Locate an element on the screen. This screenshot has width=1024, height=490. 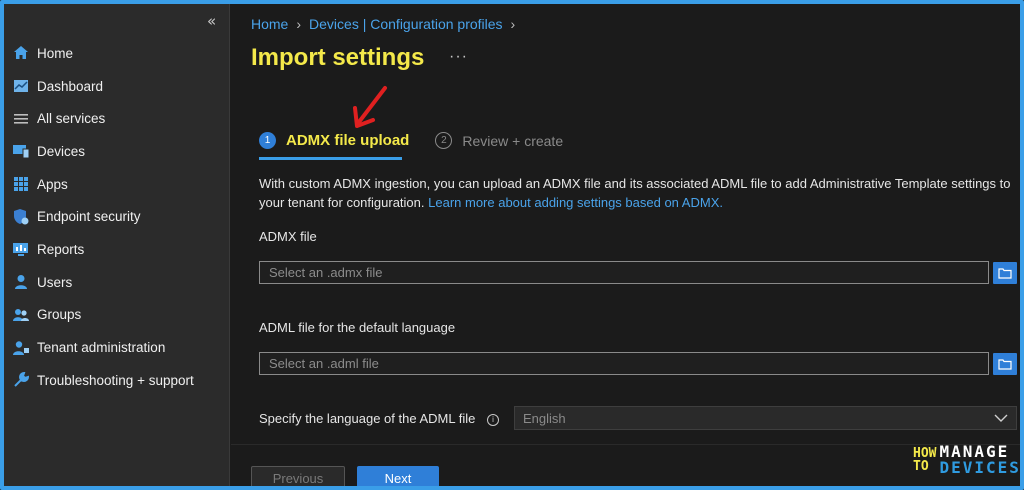
step-review-create: 2 Review + create is located at coordinates (499, 140).